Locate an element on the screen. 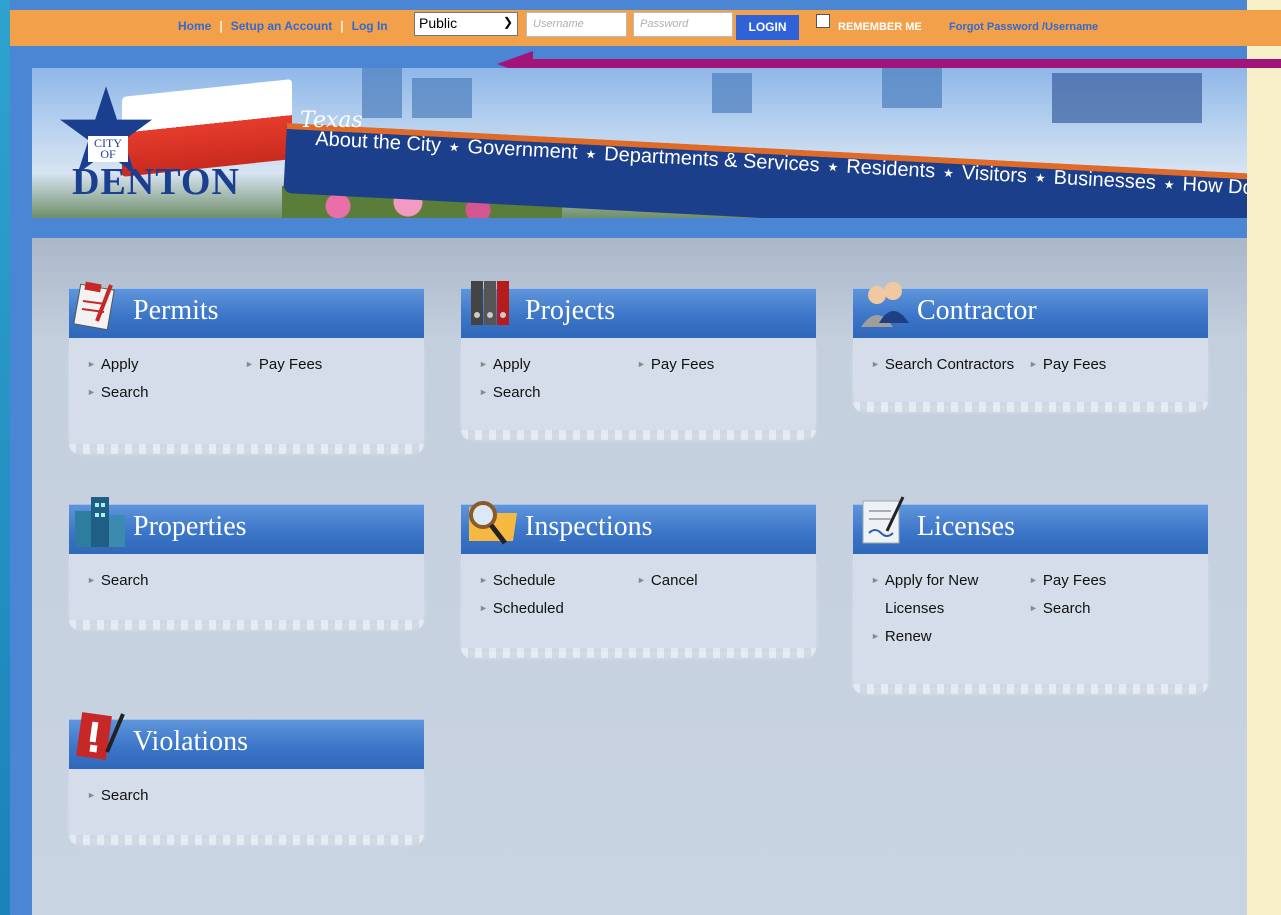  courthouse-building is located at coordinates (1127, 98).